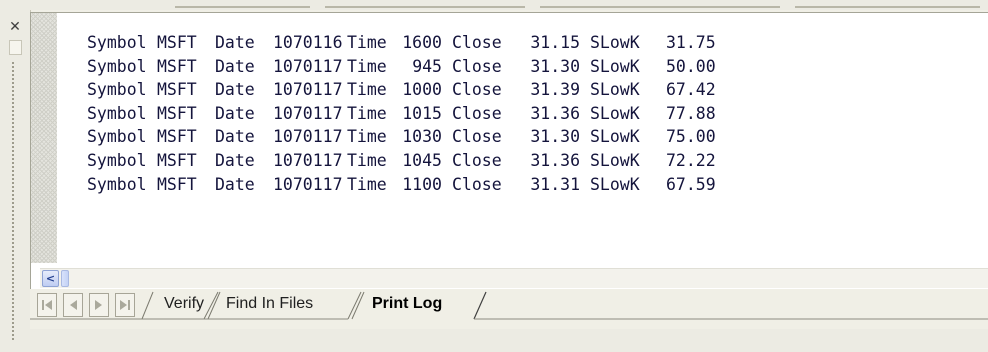  Describe the element at coordinates (514, 278) in the screenshot. I see `horizontal-scrollbar: <` at that location.